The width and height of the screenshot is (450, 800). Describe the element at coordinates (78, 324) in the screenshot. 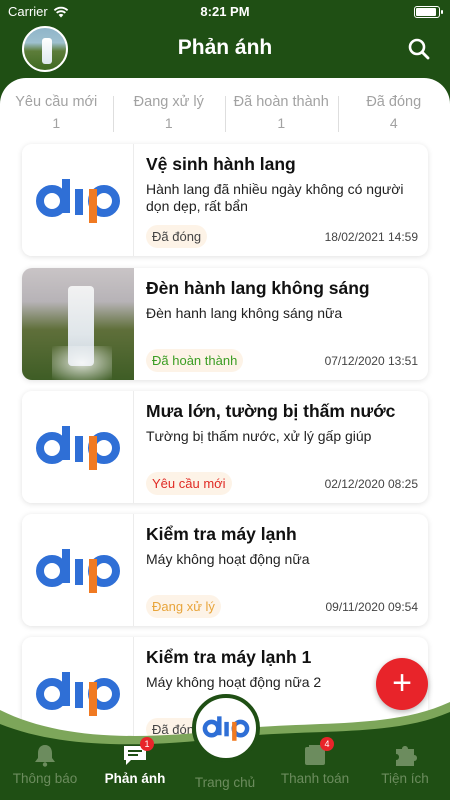

I see `waterfall-photo` at that location.